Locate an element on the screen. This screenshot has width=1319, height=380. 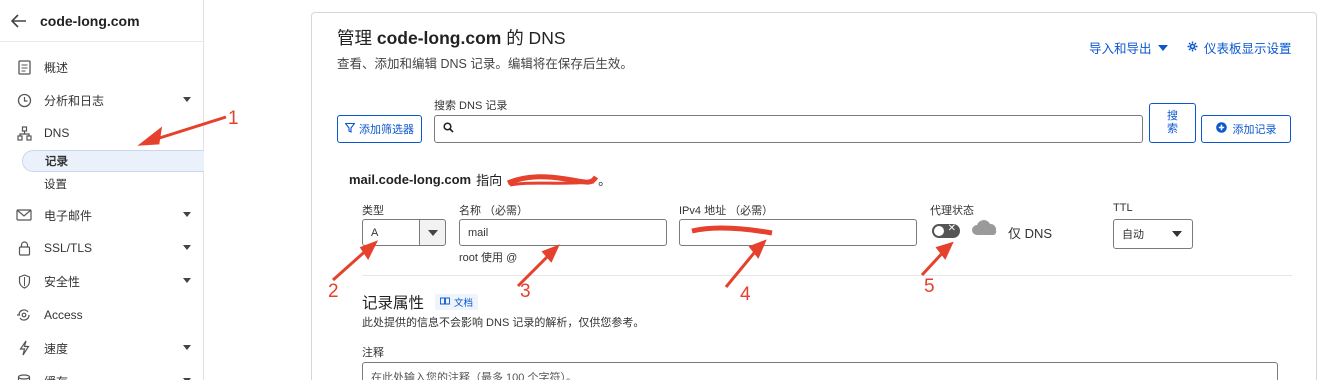
annotation-label-2: 2 is located at coordinates (333, 291).